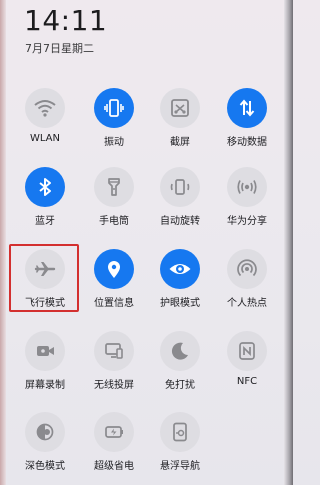 The height and width of the screenshot is (485, 320). Describe the element at coordinates (180, 269) in the screenshot. I see `eye-icon` at that location.